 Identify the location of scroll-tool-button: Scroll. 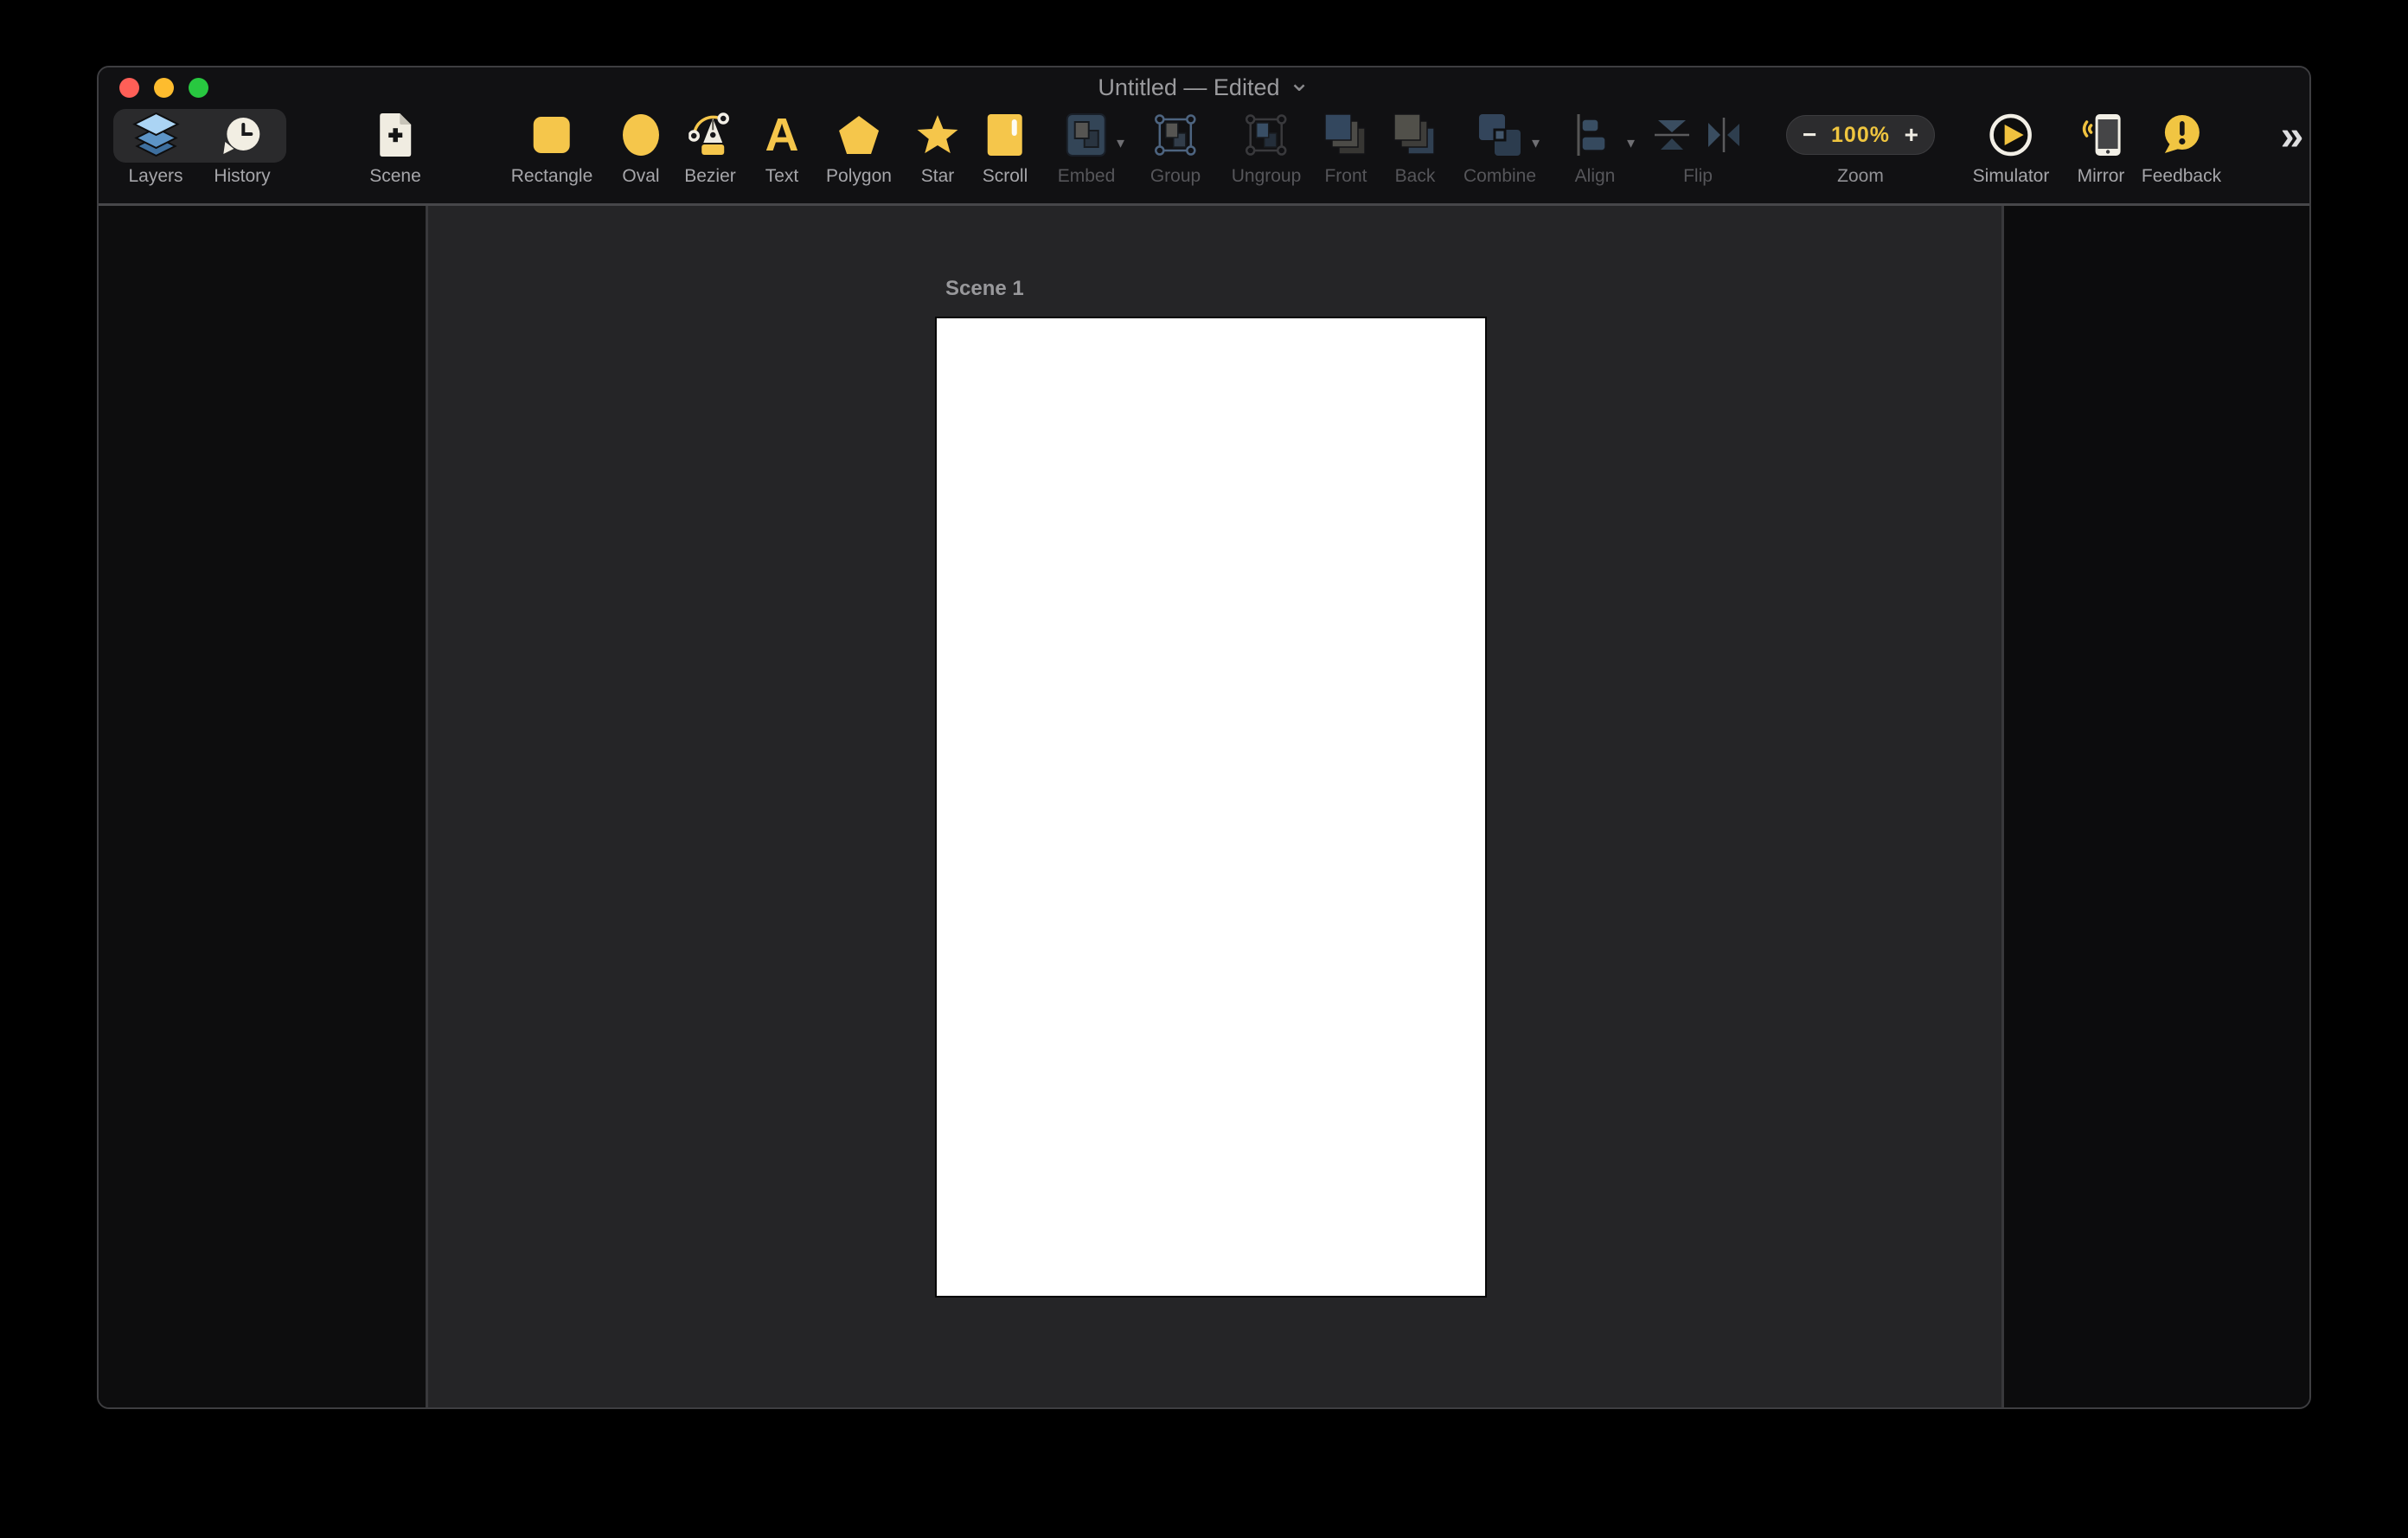
(1006, 147).